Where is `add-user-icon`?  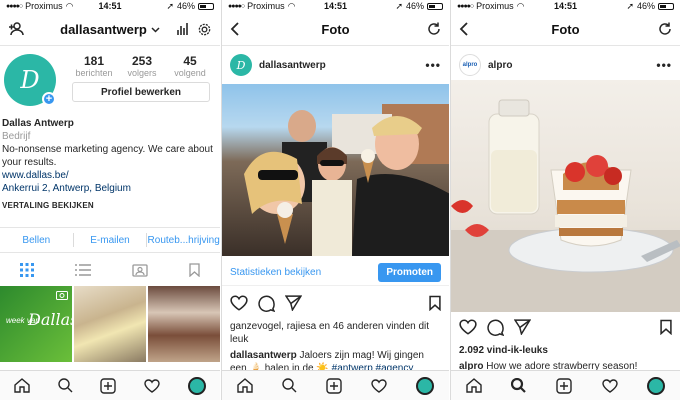 add-user-icon is located at coordinates (16, 29).